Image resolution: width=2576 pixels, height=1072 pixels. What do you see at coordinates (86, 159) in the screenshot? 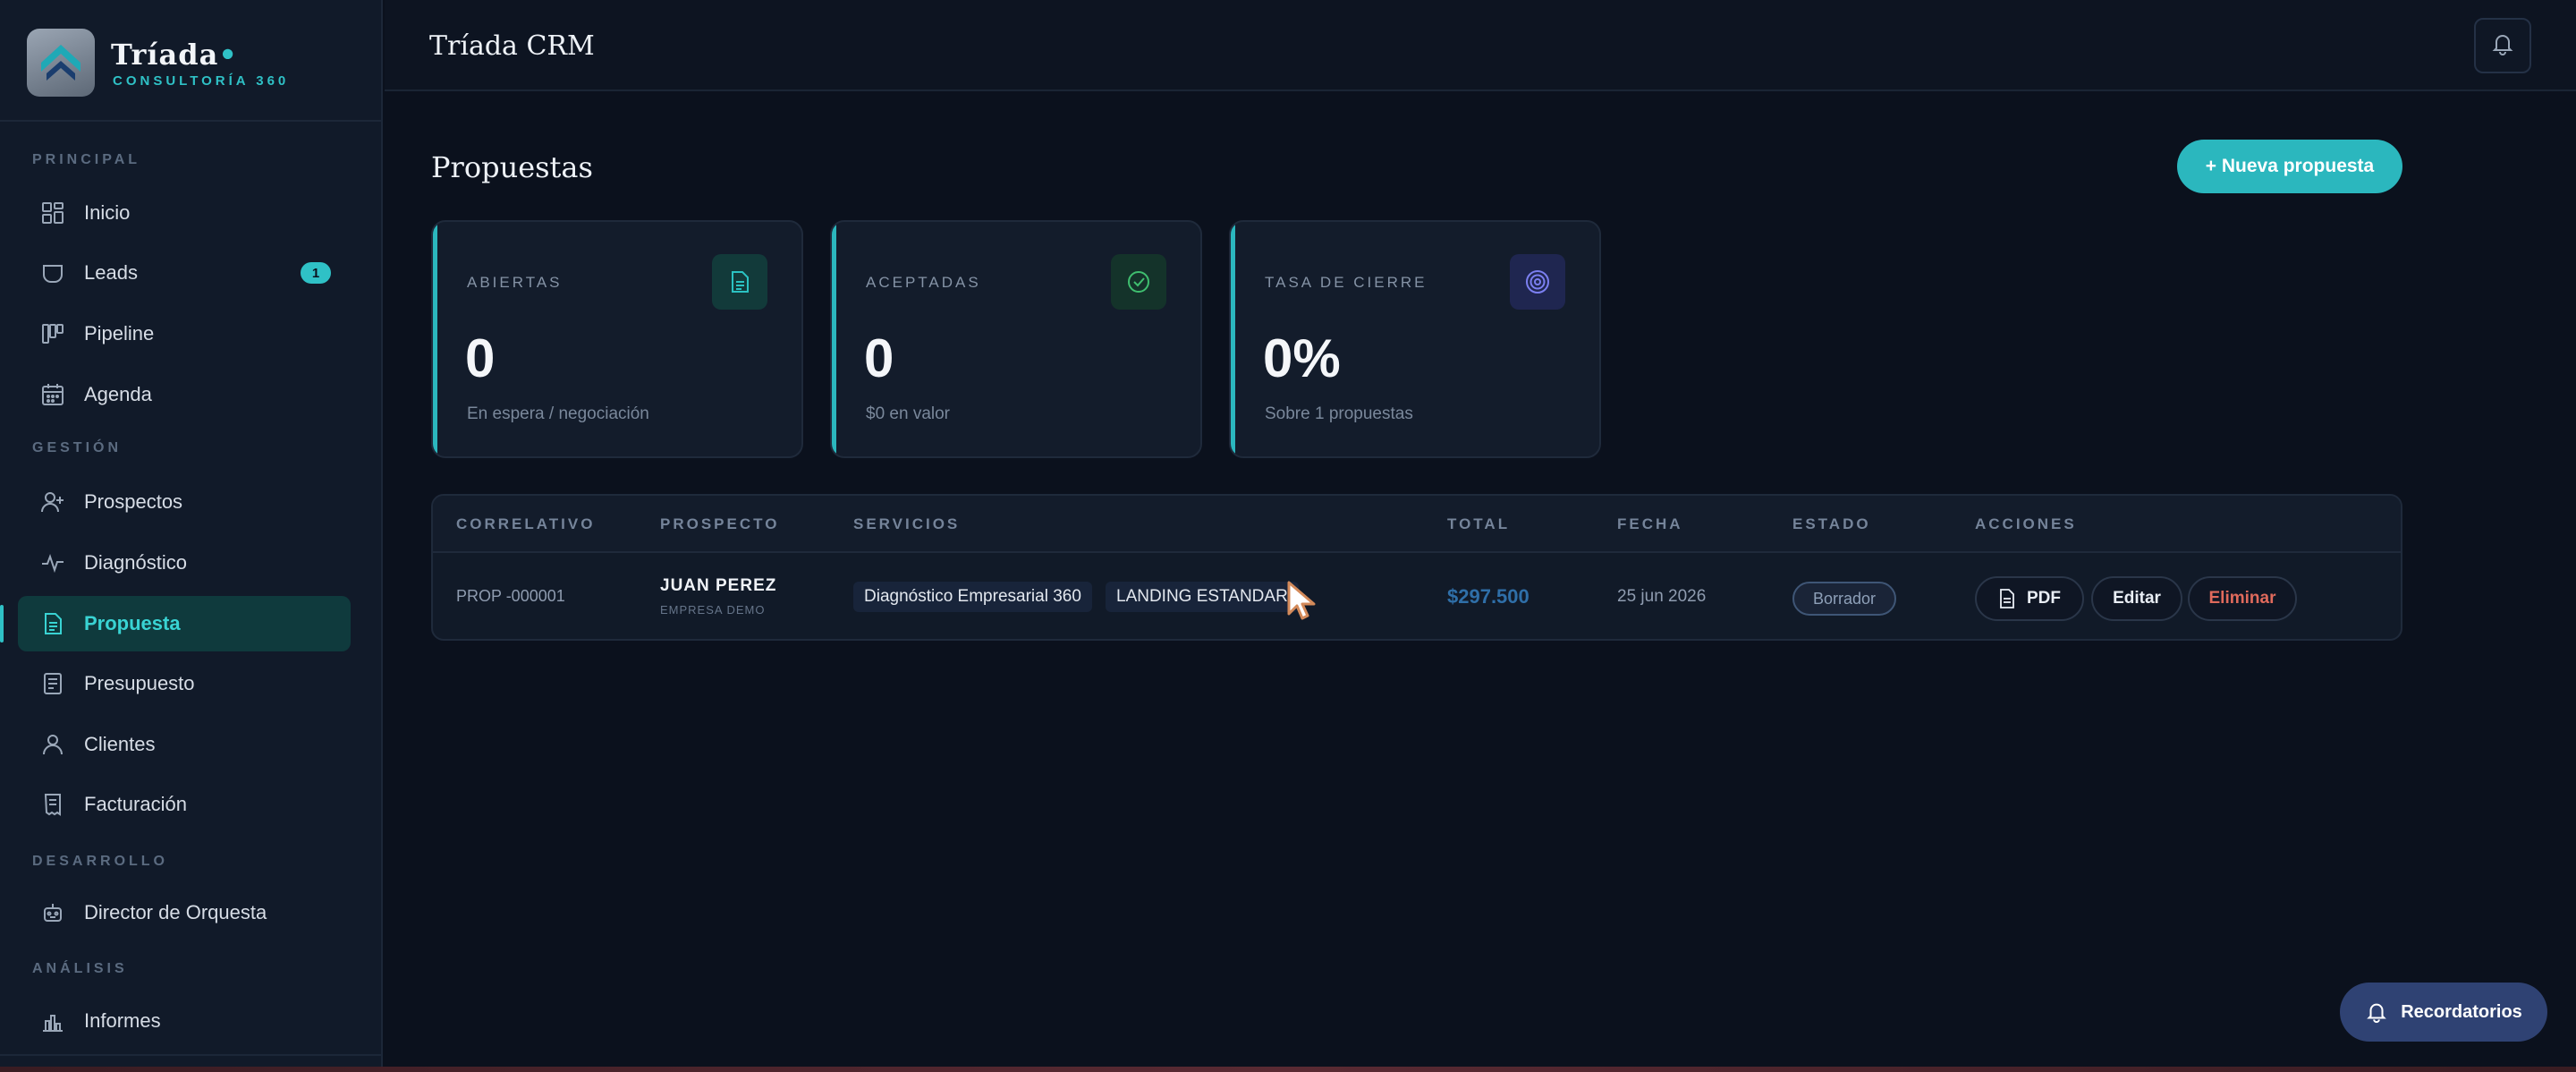
I see `section-label-principal: PRINCIPAL` at bounding box center [86, 159].